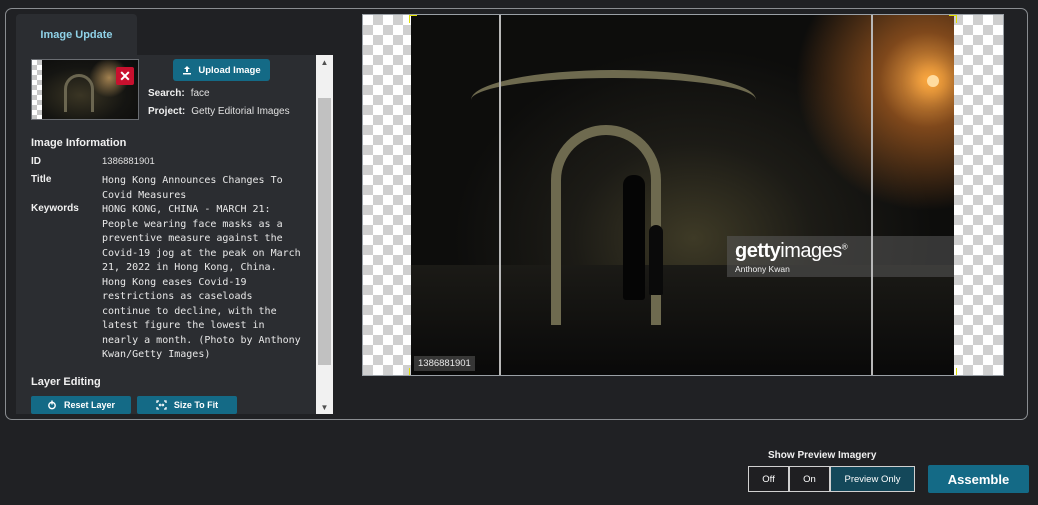  What do you see at coordinates (953, 371) in the screenshot?
I see `crop-handle-bottom-right` at bounding box center [953, 371].